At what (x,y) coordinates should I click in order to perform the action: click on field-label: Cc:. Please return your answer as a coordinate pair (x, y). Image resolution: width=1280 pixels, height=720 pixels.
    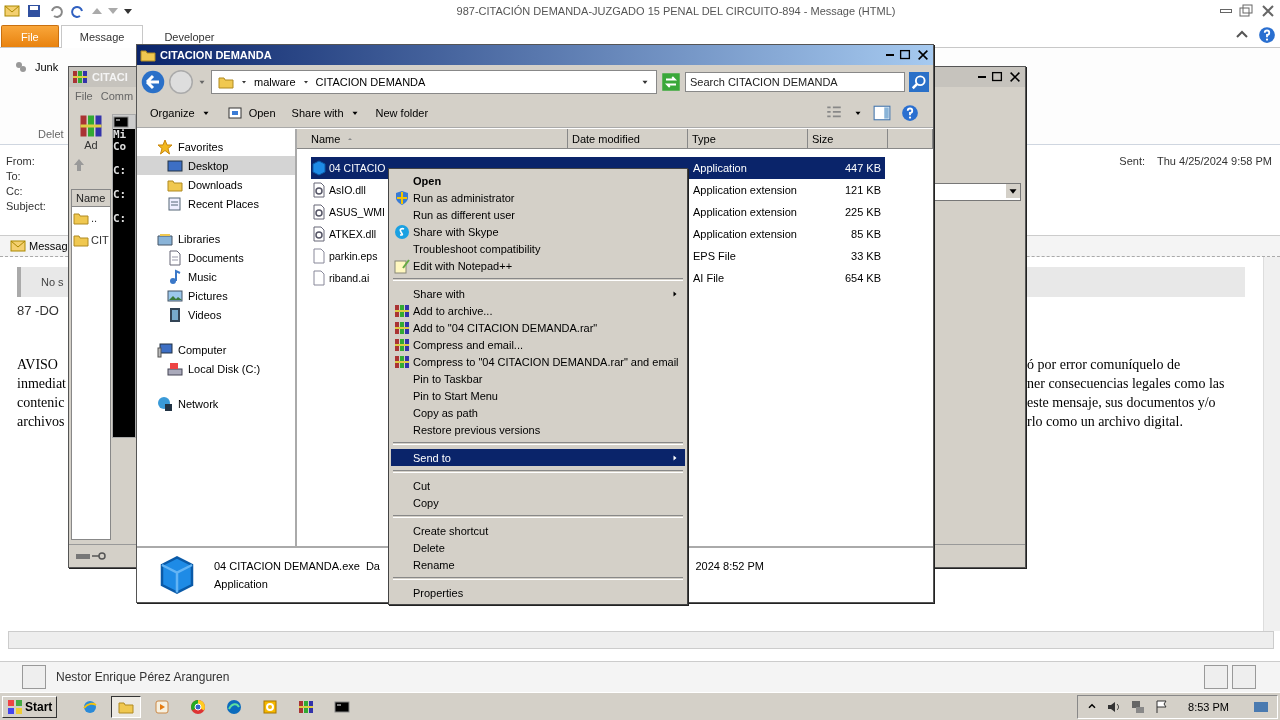
    Looking at the image, I should click on (15, 191).